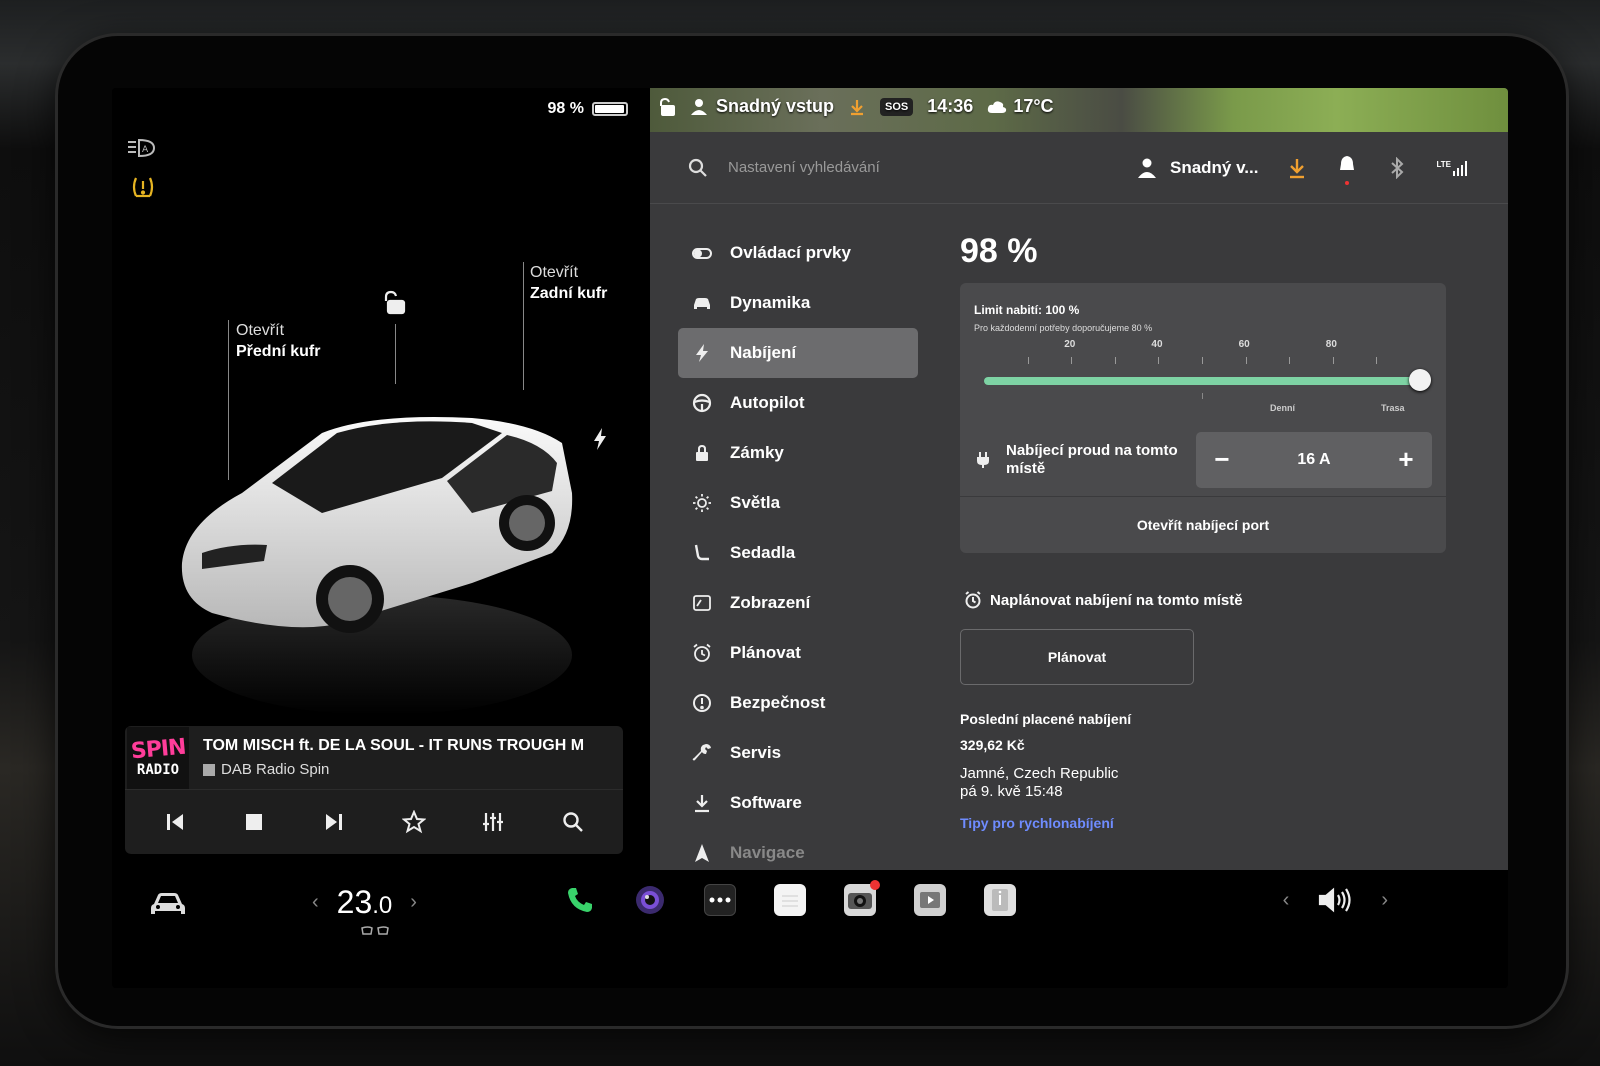 Image resolution: width=1600 pixels, height=1066 pixels. I want to click on manual-app, so click(1000, 900).